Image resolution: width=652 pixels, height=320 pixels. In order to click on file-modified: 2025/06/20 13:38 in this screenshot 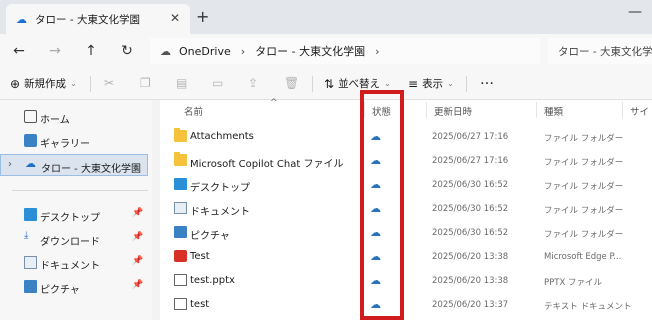, I will do `click(470, 257)`.